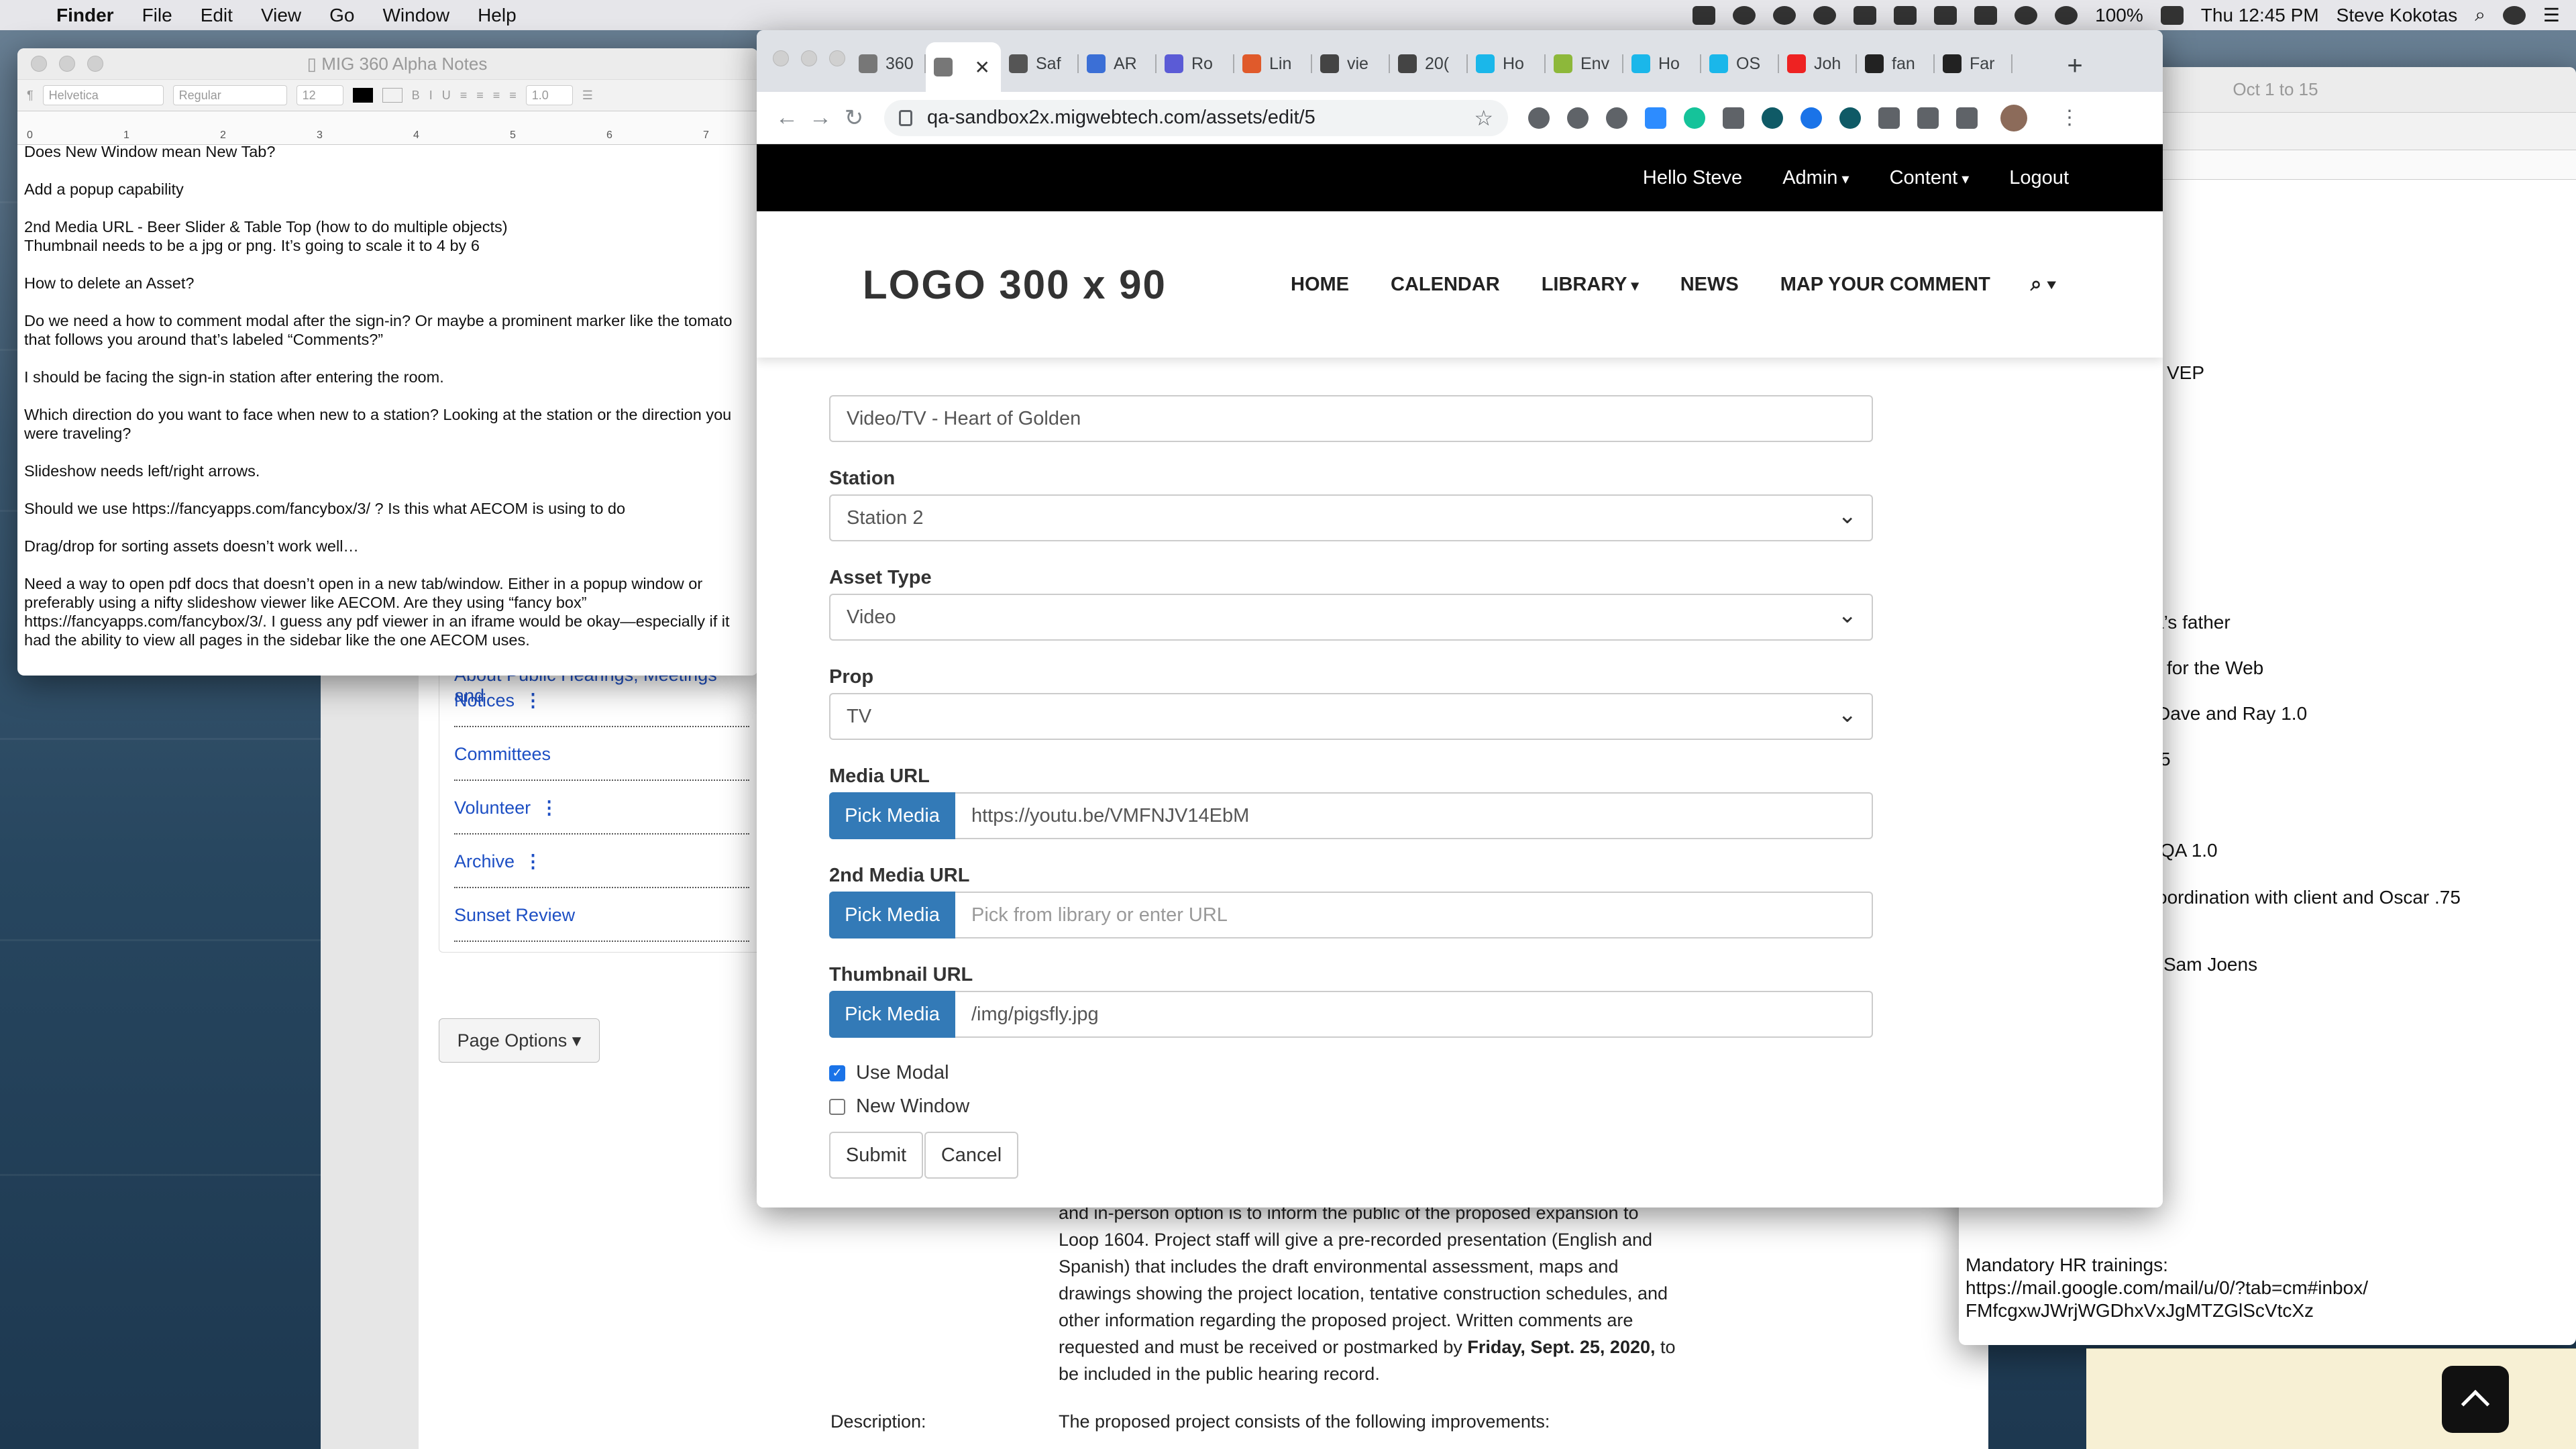 This screenshot has width=2576, height=1449. What do you see at coordinates (1885, 285) in the screenshot?
I see `nav-map-your-comment: MAP YOUR COMMENT` at bounding box center [1885, 285].